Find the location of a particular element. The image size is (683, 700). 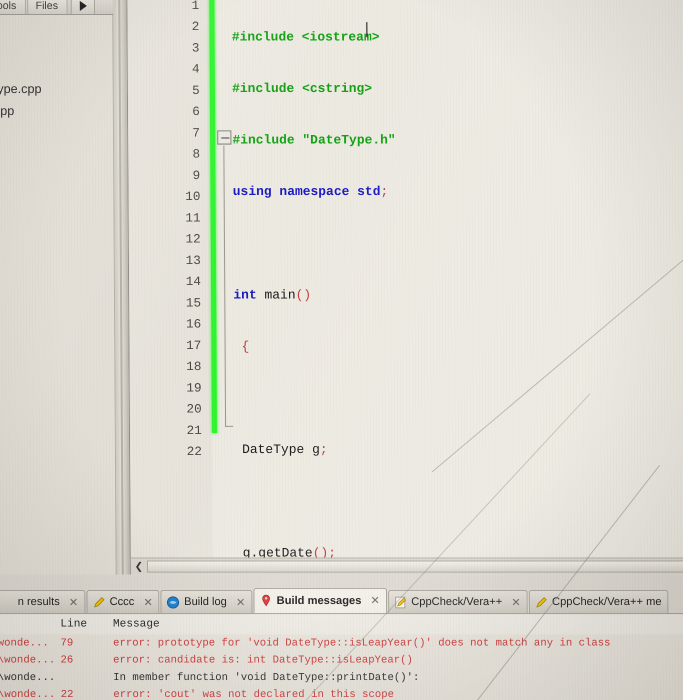

tab-build-log: Build log ✕ is located at coordinates (206, 601).